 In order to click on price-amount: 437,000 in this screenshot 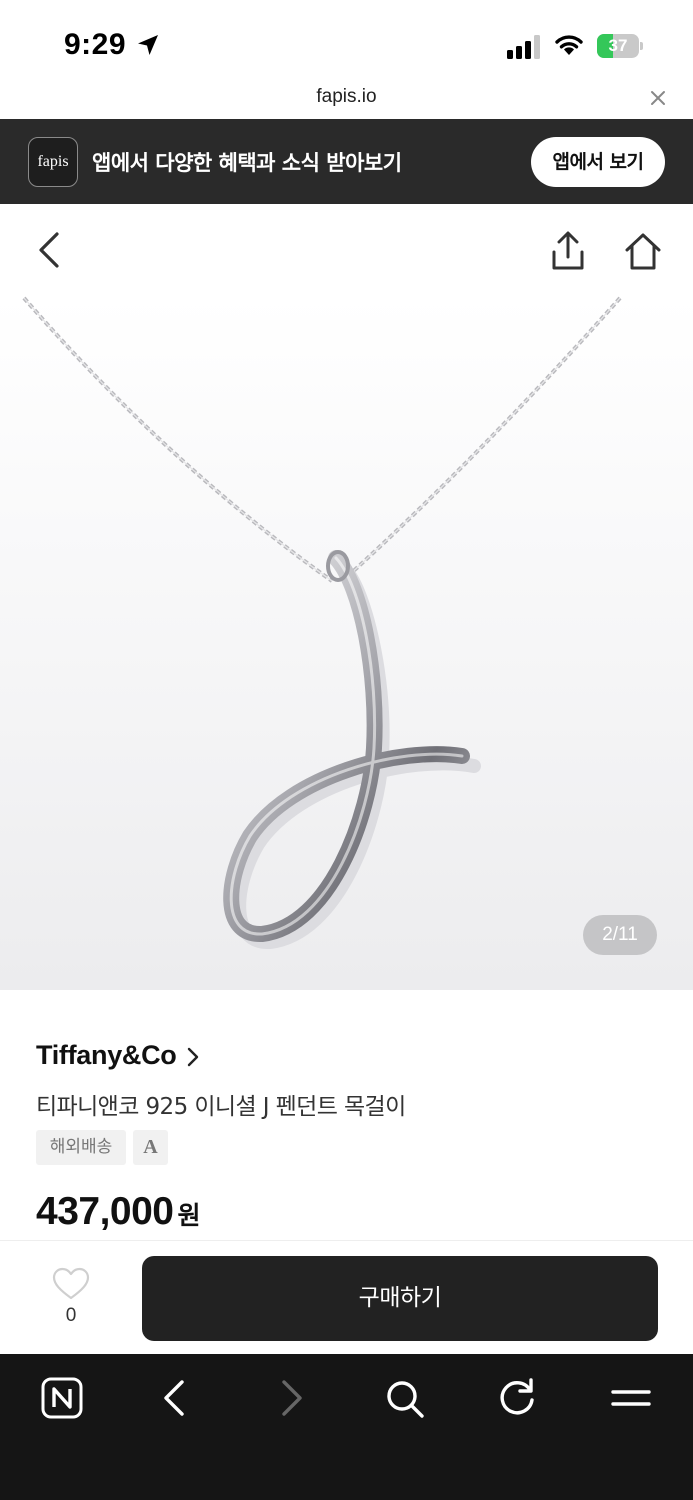, I will do `click(105, 1211)`.